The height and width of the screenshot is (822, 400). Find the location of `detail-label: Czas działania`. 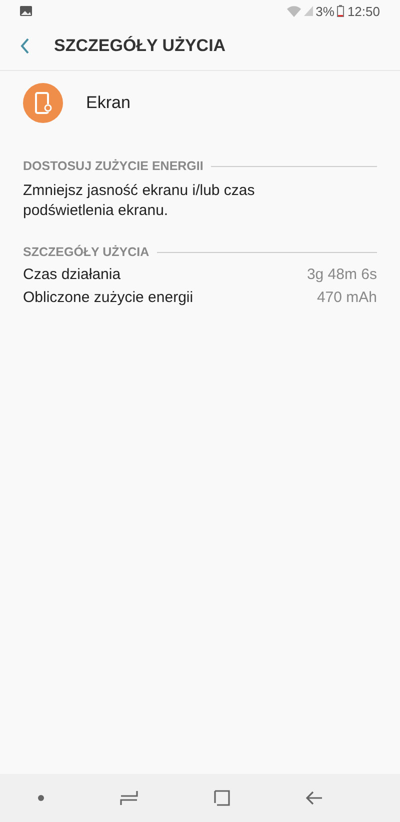

detail-label: Czas działania is located at coordinates (72, 274).